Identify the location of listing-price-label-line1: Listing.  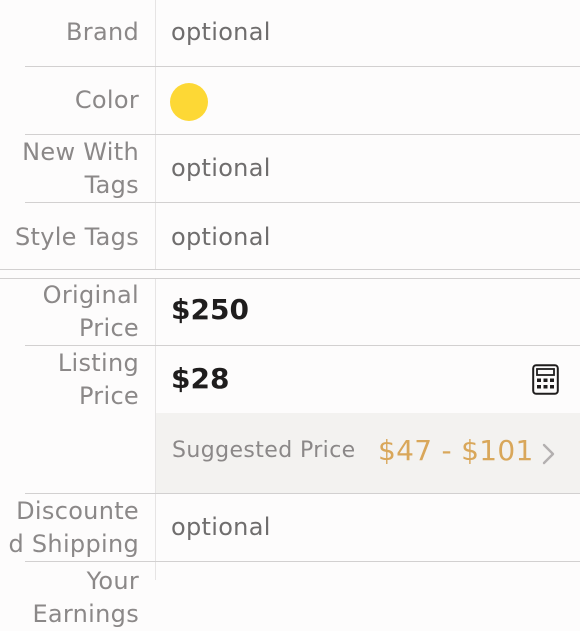
(98, 363).